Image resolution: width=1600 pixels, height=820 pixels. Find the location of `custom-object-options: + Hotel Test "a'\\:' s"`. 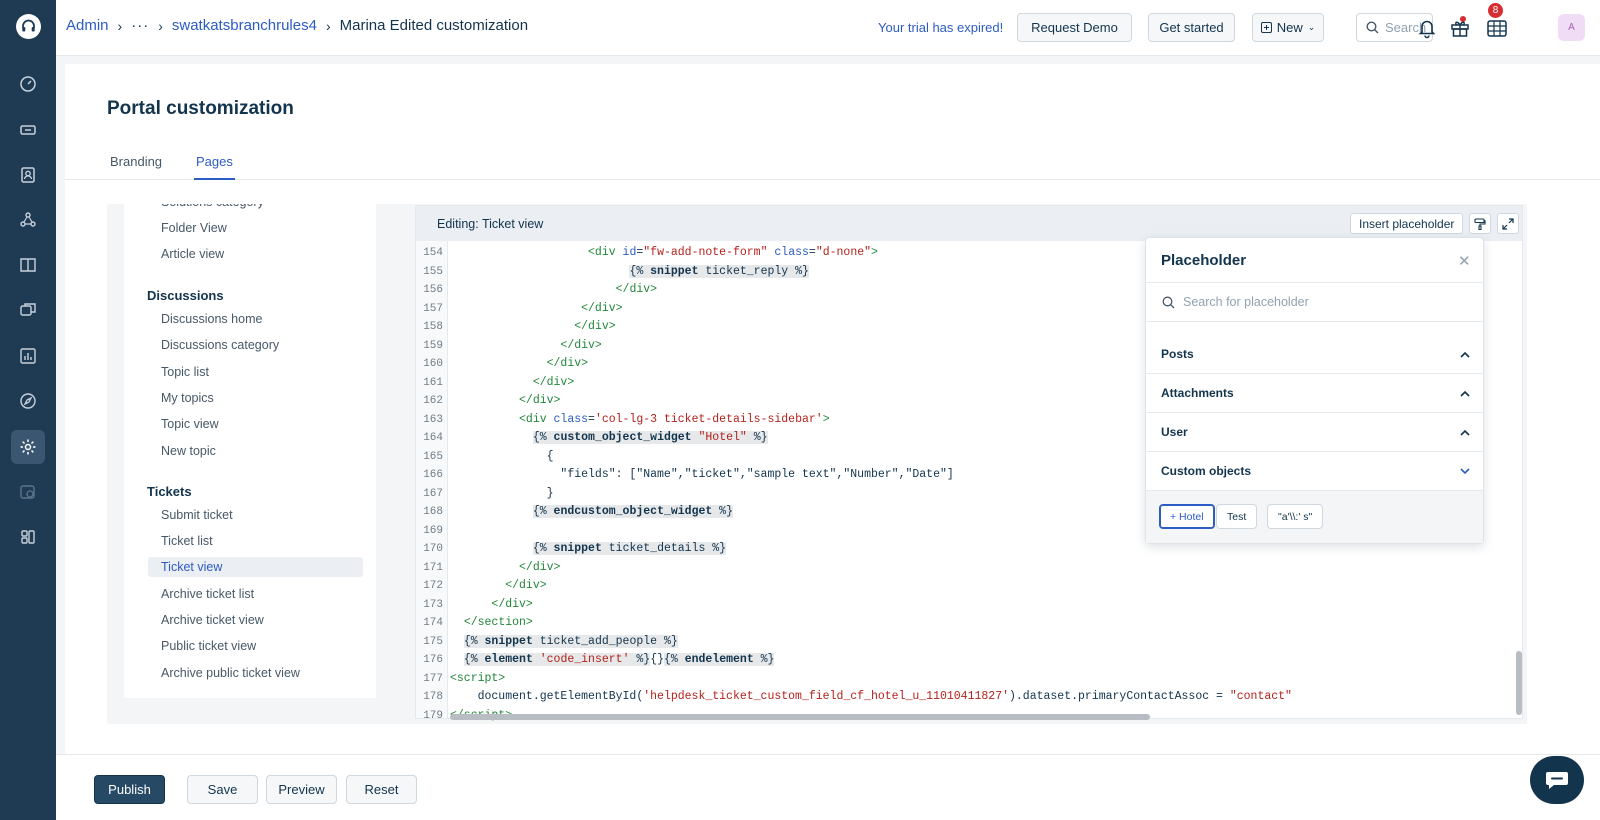

custom-object-options: + Hotel Test "a'\\:' s" is located at coordinates (1314, 517).